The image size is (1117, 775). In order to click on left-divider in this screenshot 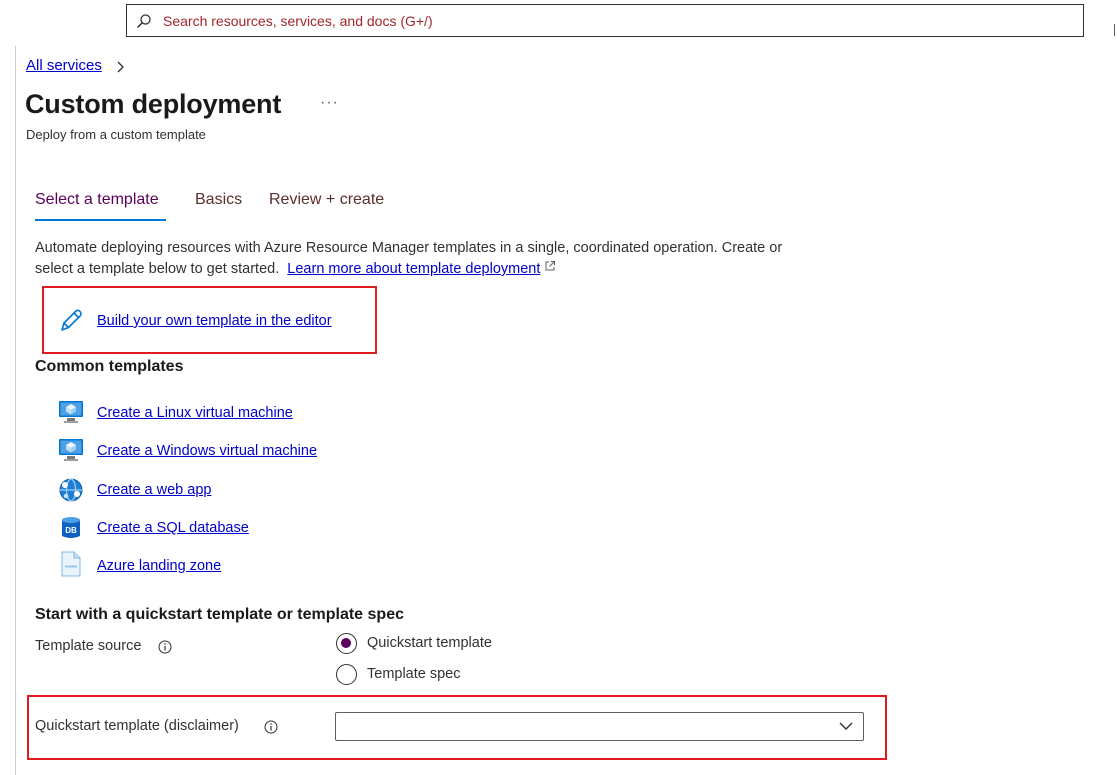, I will do `click(15, 410)`.